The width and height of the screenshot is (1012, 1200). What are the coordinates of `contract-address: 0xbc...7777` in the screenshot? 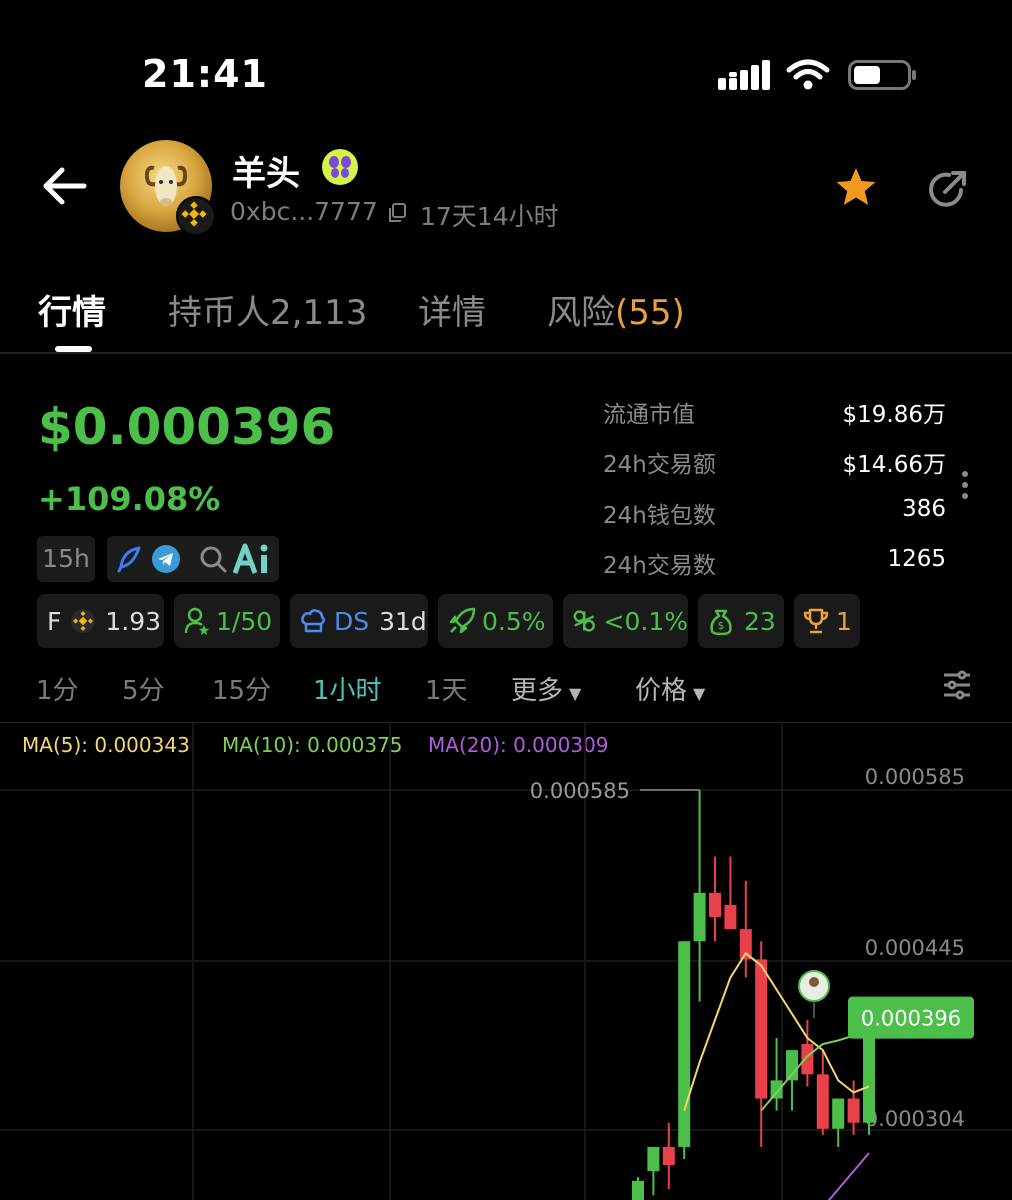 It's located at (304, 211).